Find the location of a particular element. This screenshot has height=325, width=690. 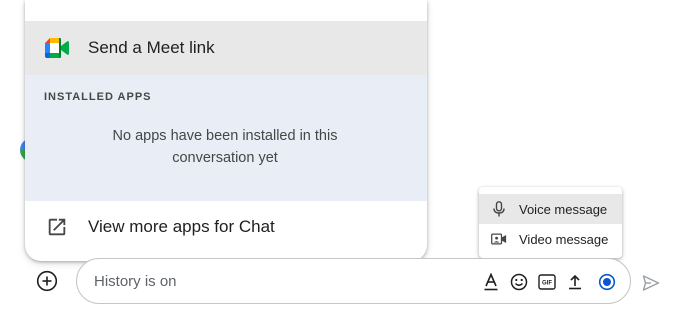

media-message-menu: Voice message Video message is located at coordinates (550, 222).